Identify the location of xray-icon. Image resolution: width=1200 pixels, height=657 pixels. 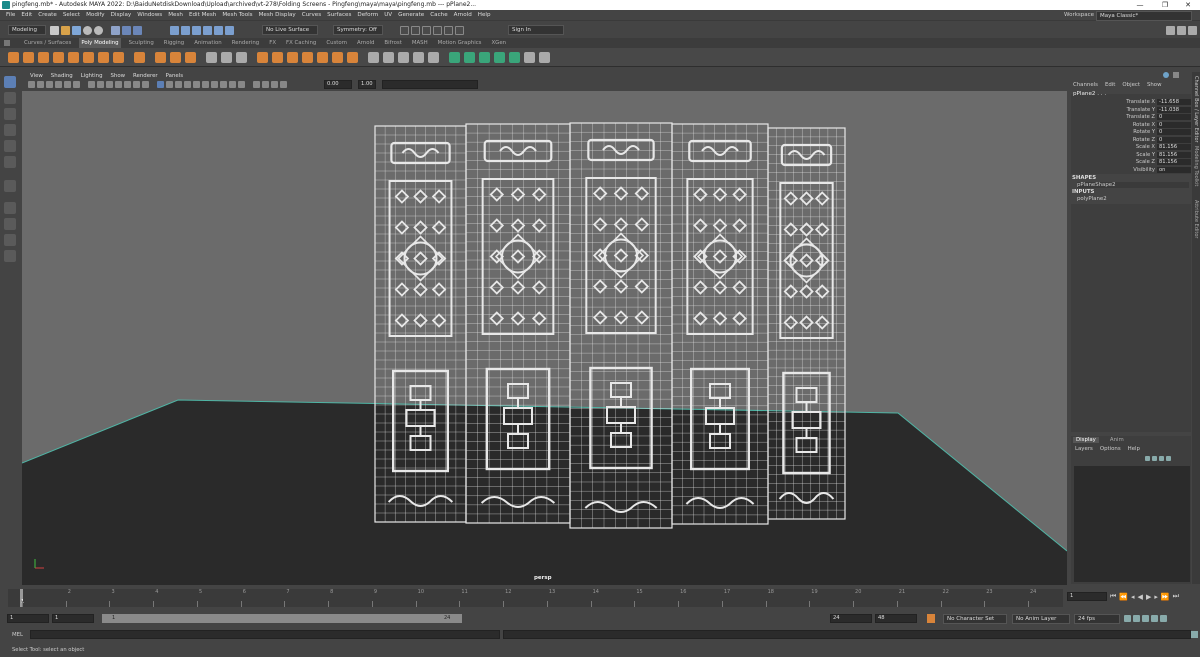
(265, 84).